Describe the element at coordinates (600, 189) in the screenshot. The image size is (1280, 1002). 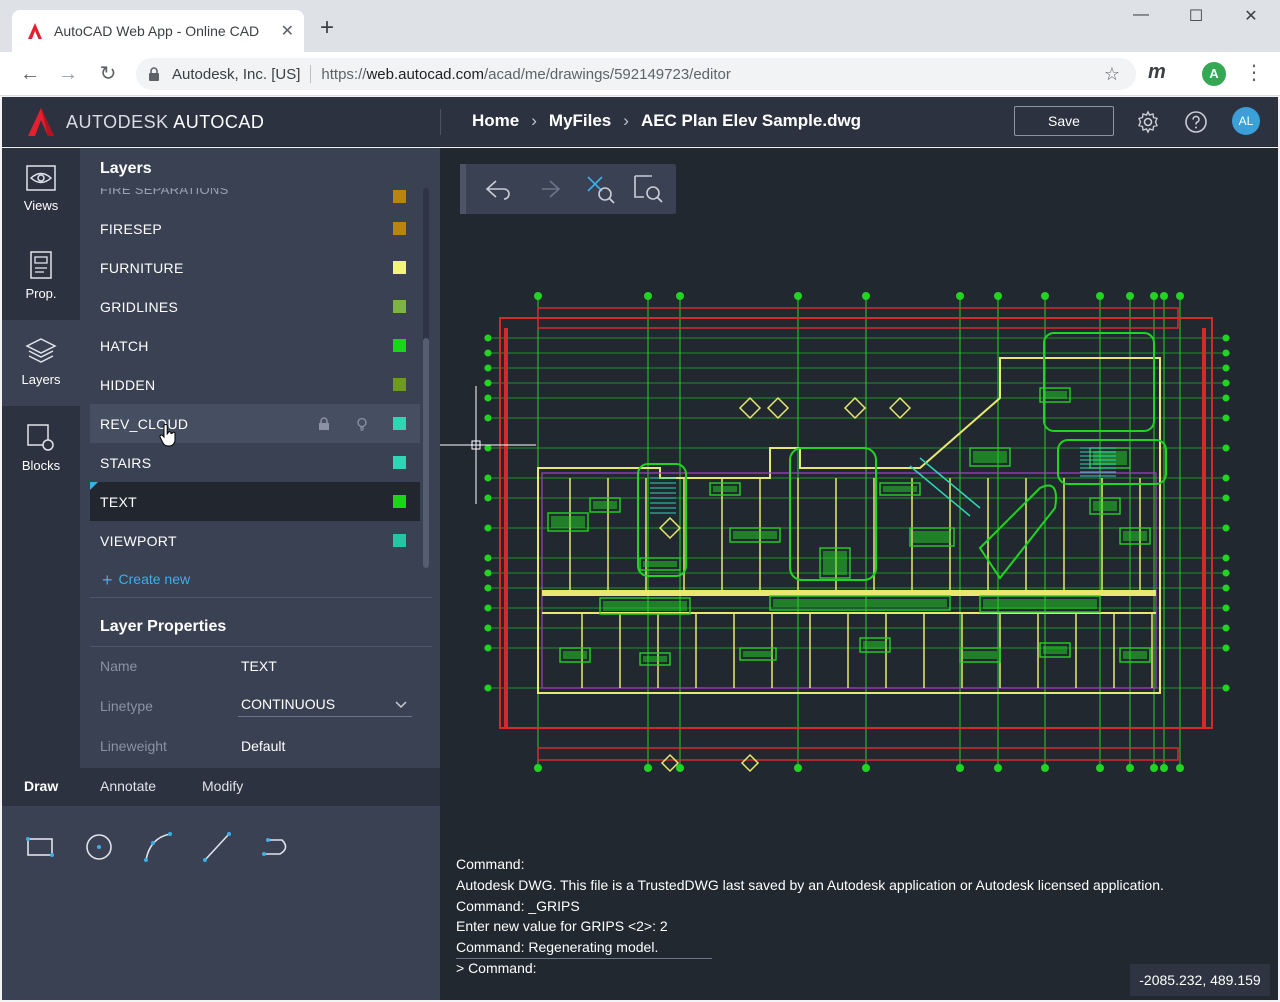
I see `zoom-extents-icon` at that location.